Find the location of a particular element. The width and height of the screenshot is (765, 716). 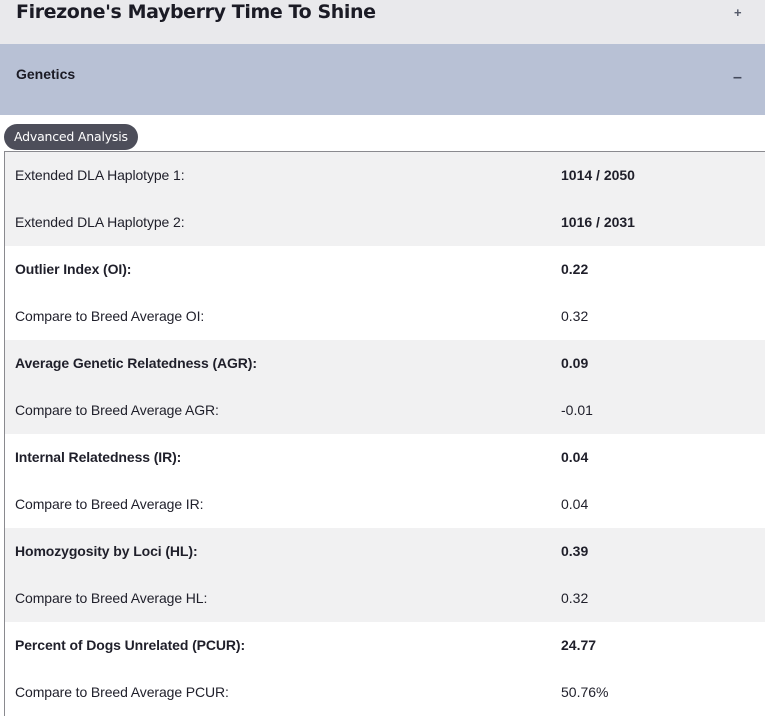

table-row: Compare to Breed Average IR: 0.04 is located at coordinates (385, 504).